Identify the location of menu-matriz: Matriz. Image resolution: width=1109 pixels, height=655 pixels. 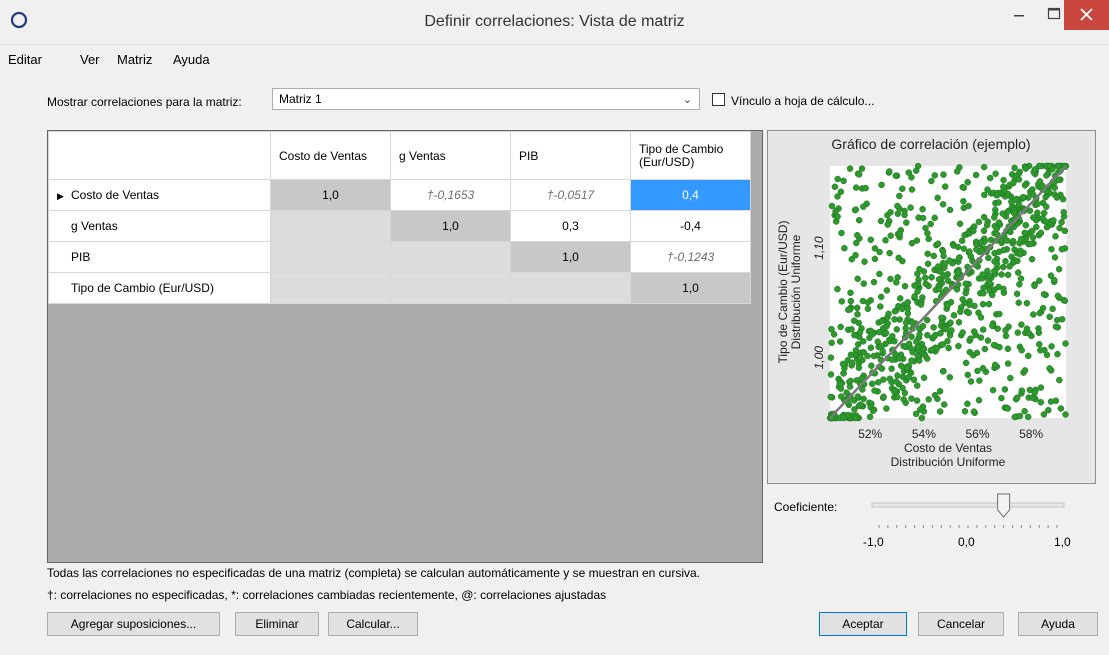
(134, 59).